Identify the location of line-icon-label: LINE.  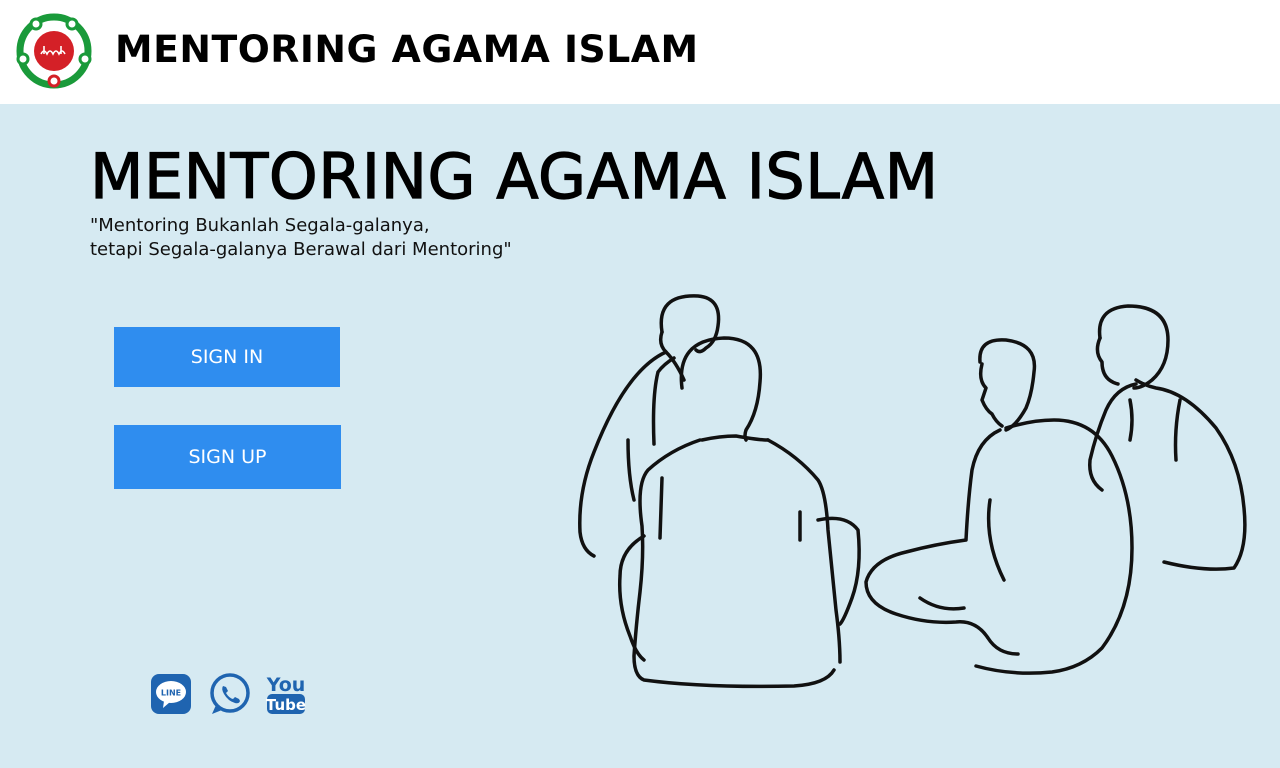
(171, 693).